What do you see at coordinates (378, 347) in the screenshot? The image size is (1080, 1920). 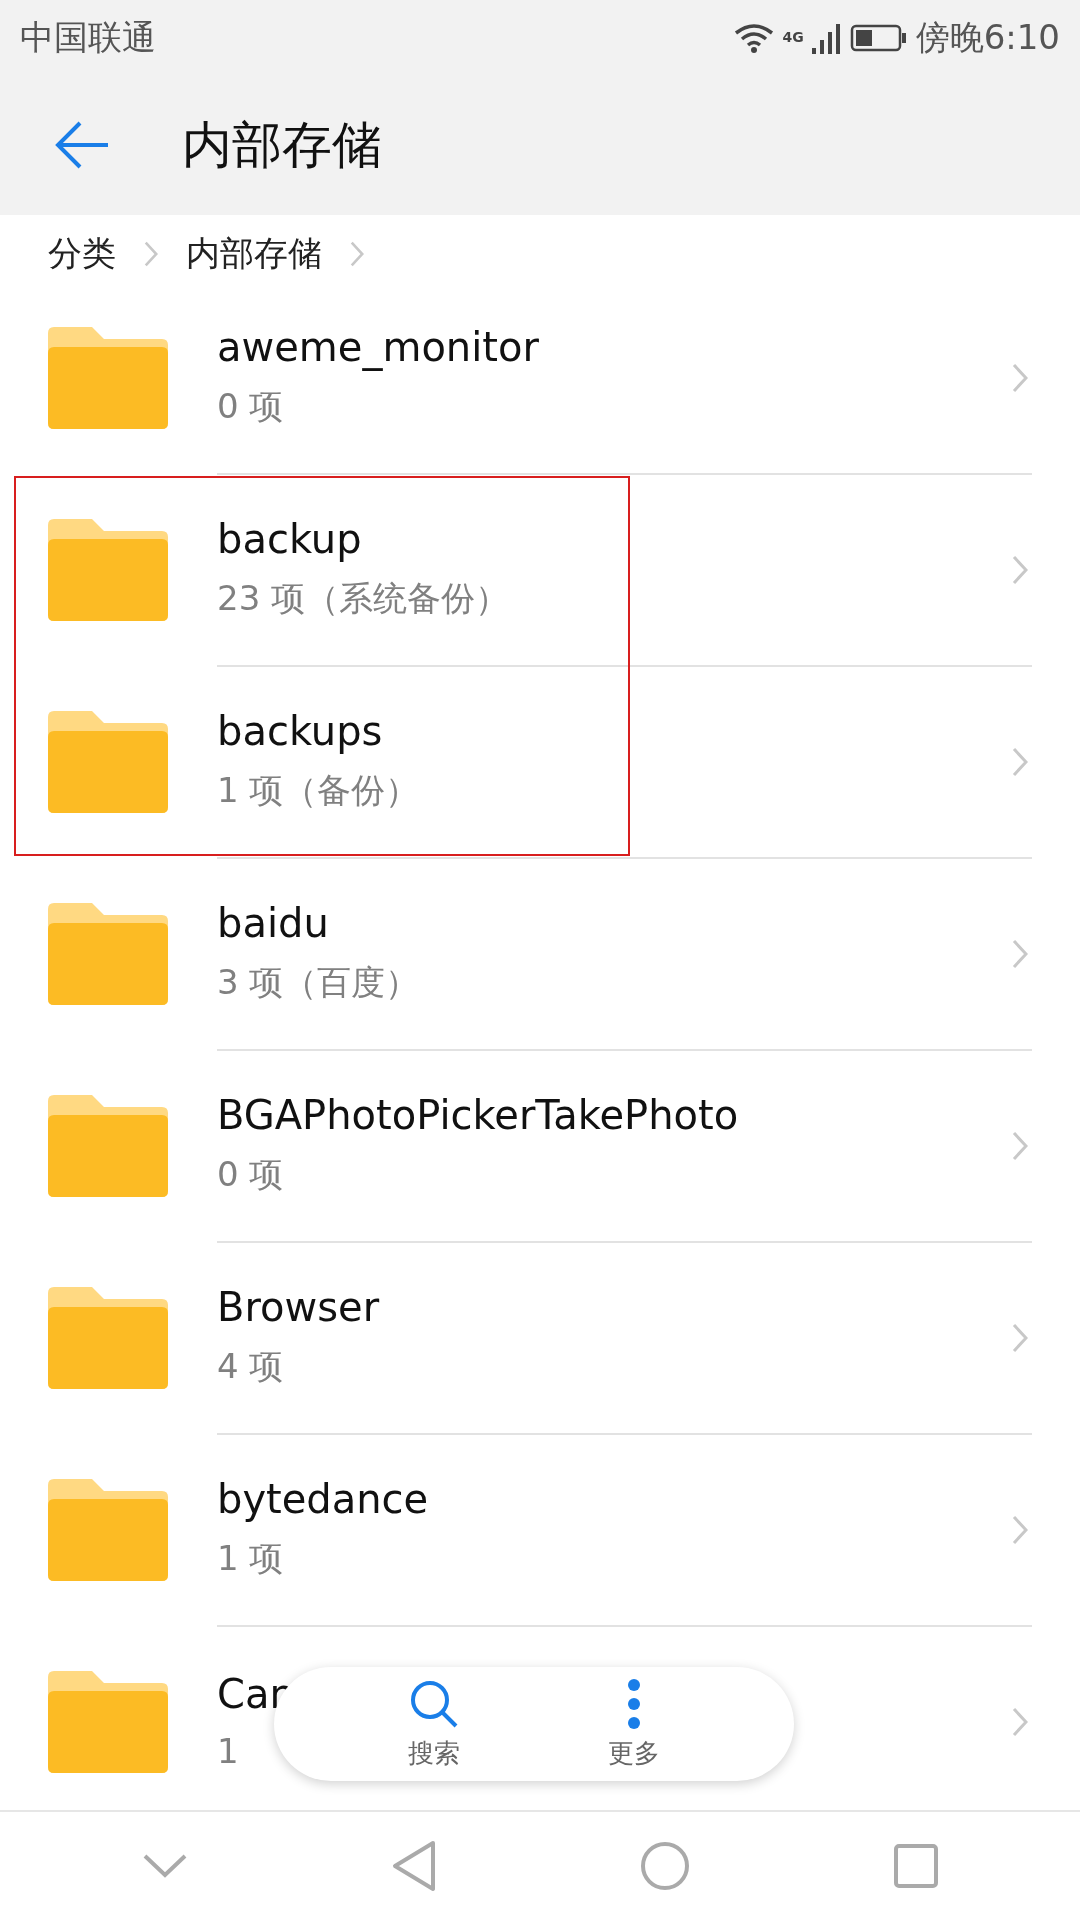 I see `folder-name: aweme_monitor` at bounding box center [378, 347].